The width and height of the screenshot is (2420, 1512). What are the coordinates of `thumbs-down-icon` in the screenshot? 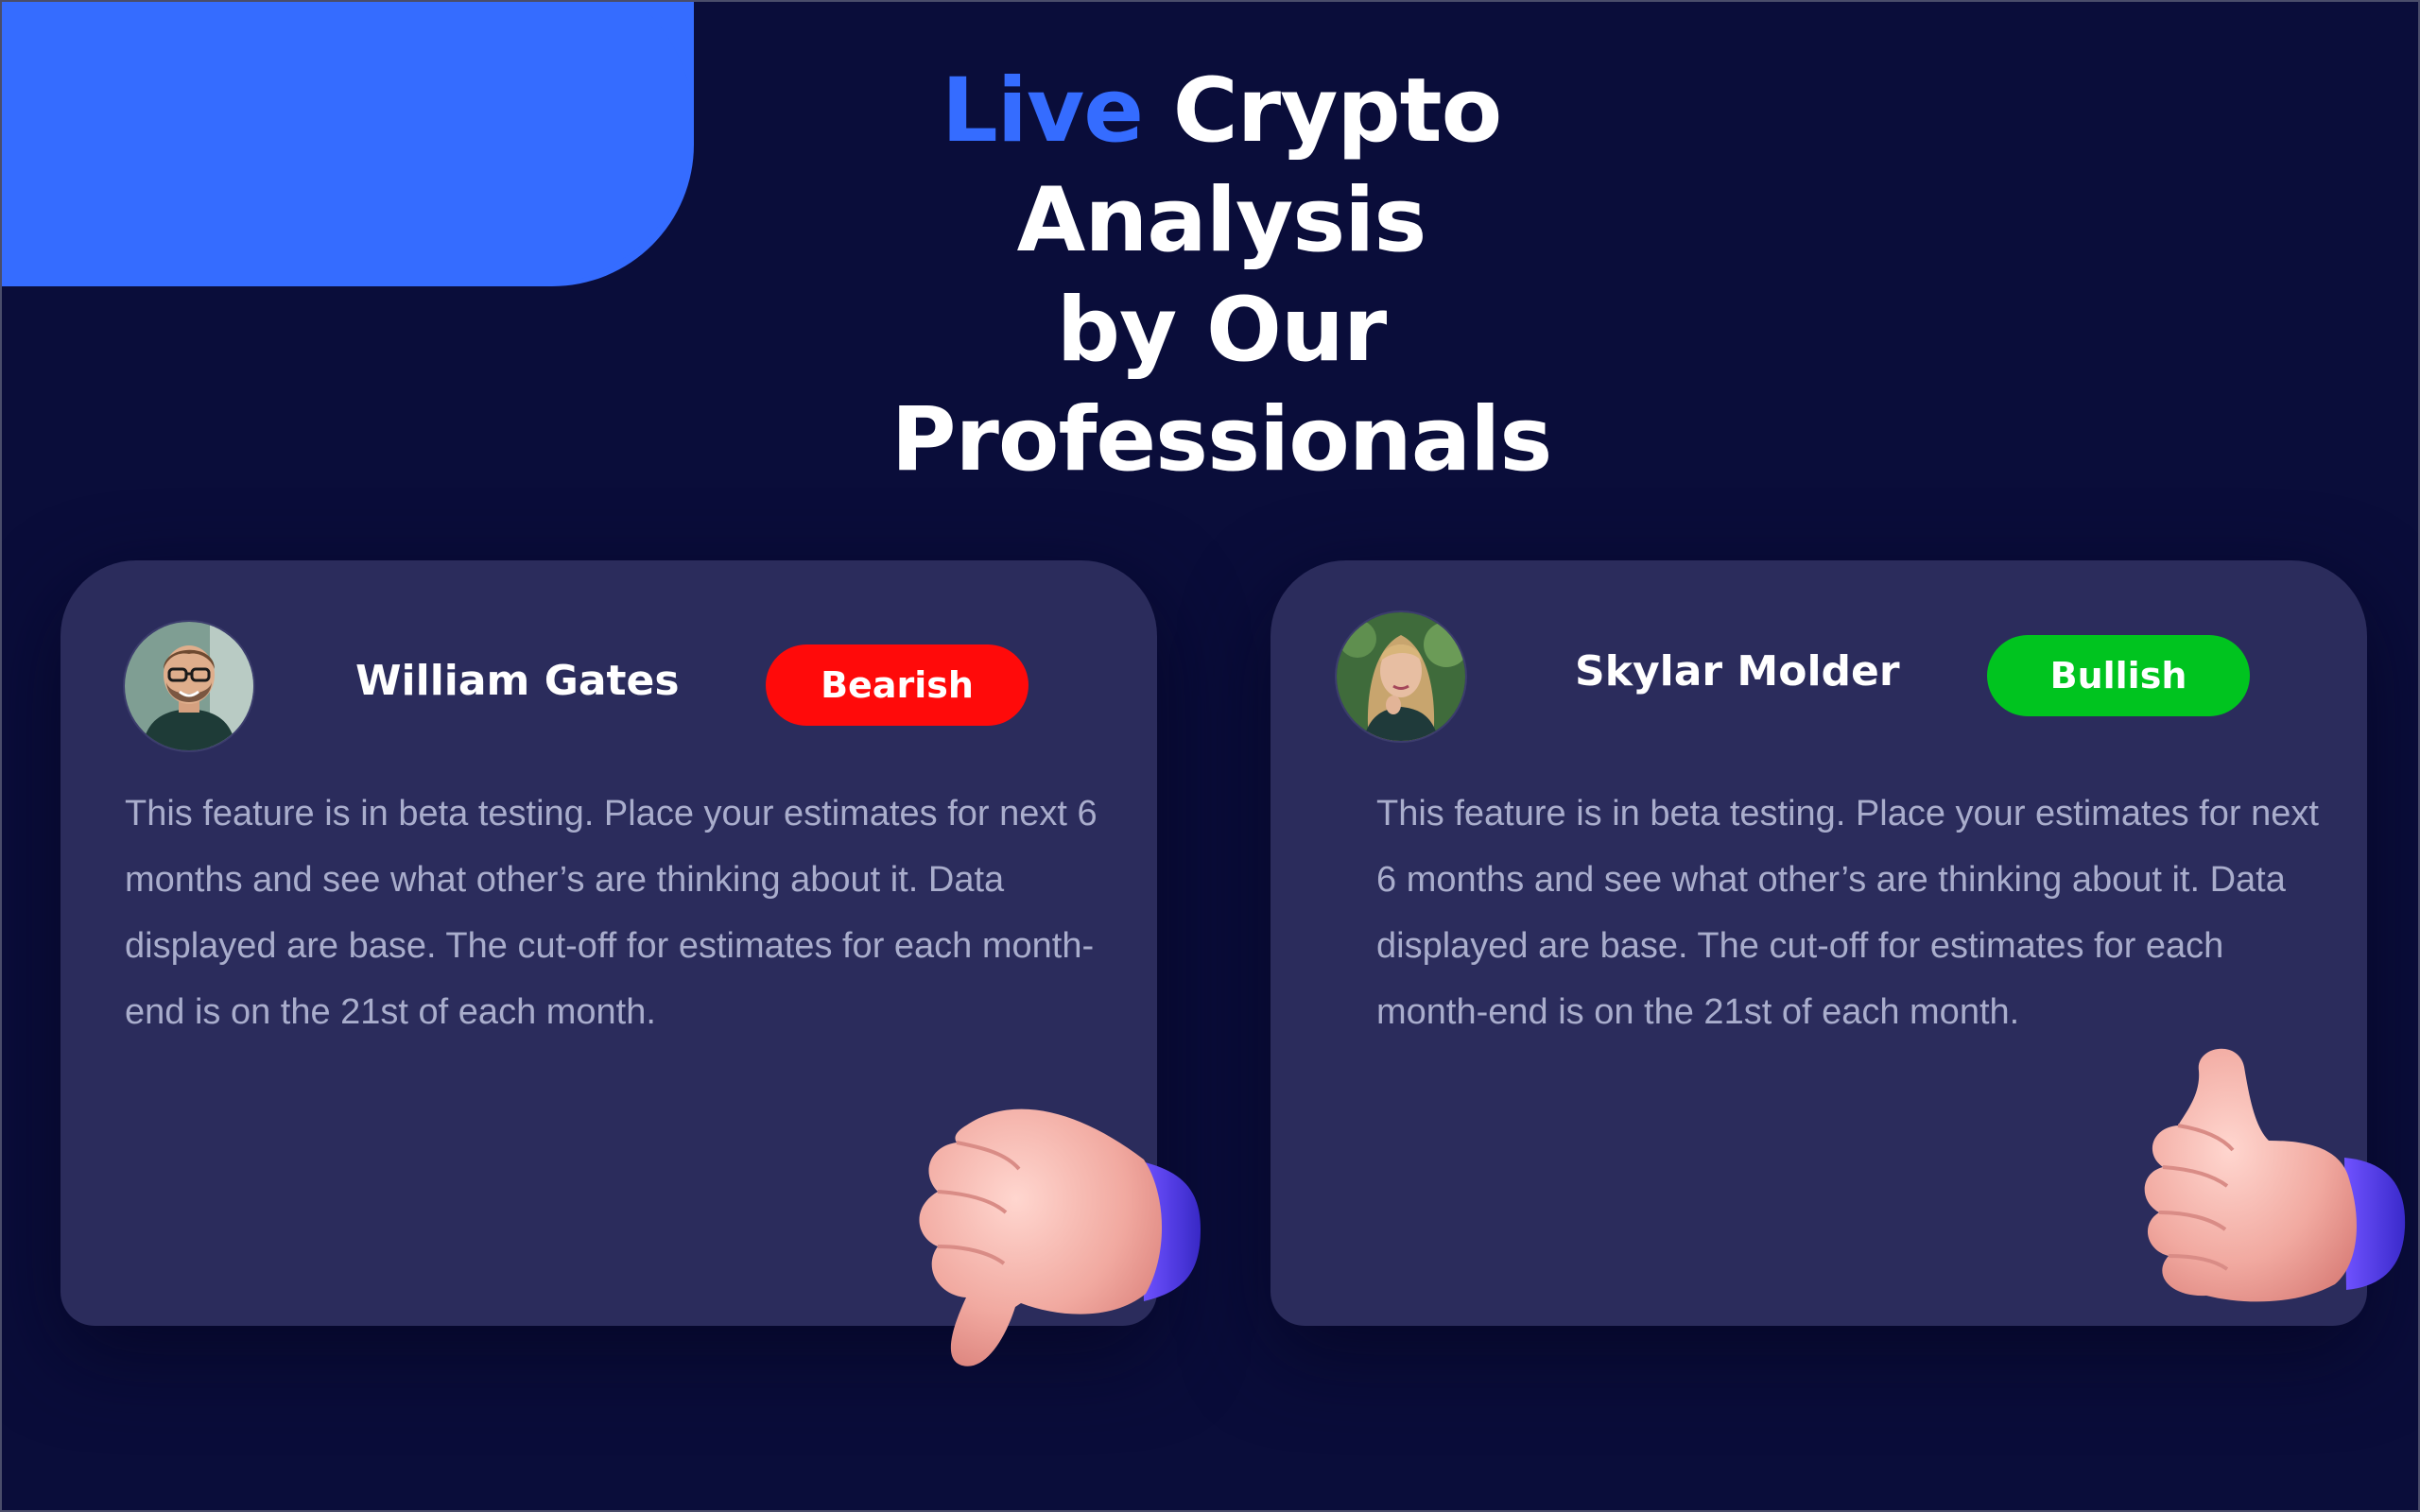 It's located at (1060, 1237).